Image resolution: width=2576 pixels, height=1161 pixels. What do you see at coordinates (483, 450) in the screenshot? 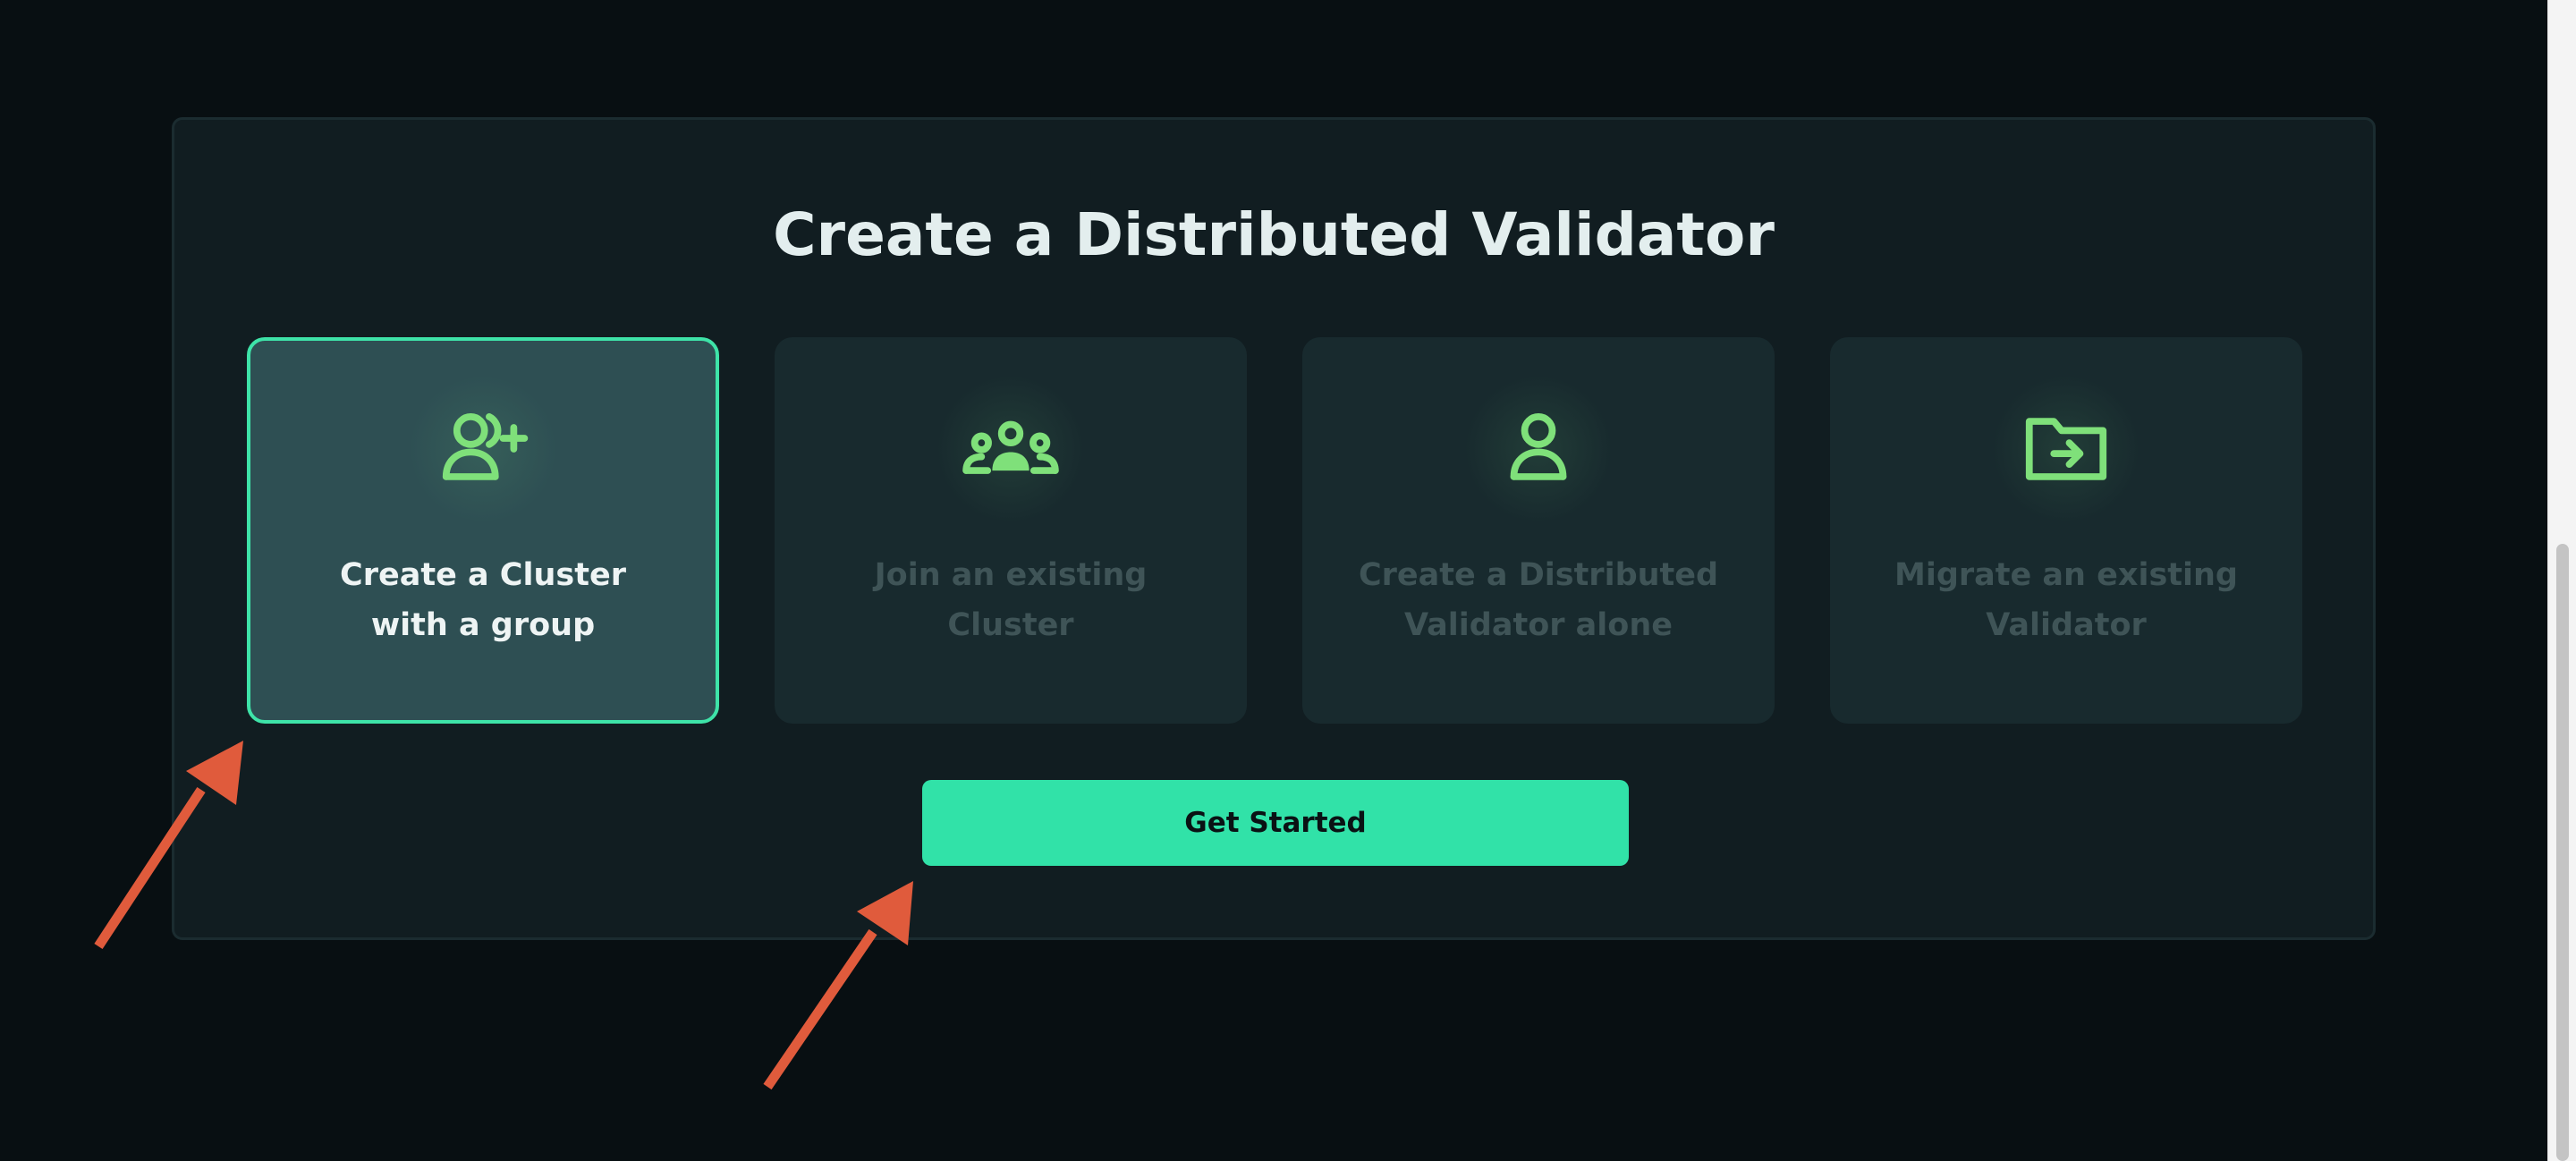
I see `user-add-icon` at bounding box center [483, 450].